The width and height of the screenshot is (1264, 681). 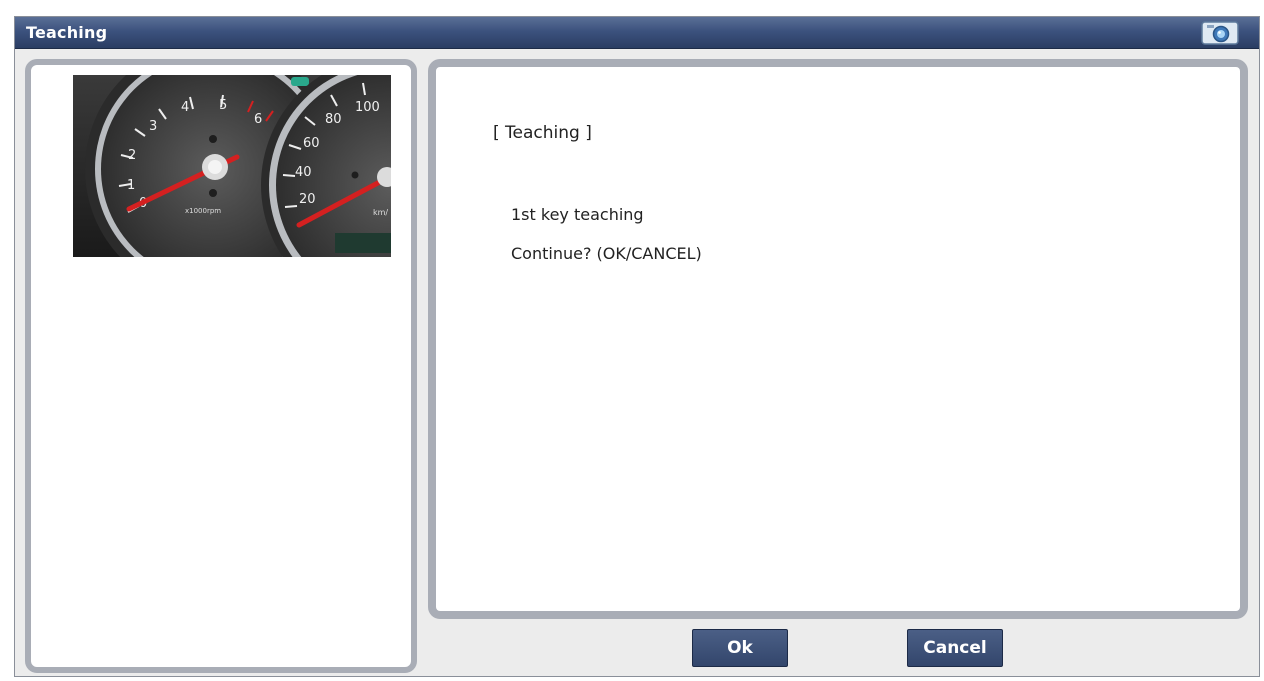 I want to click on speedo-unit-label: km/, so click(x=380, y=212).